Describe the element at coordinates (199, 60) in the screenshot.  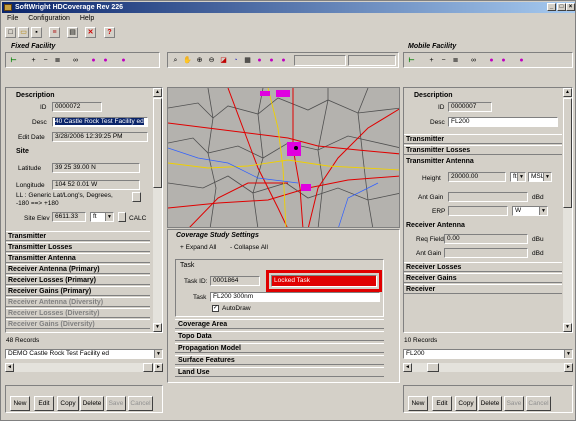
I see `zoom-in-icon: ⊕` at that location.